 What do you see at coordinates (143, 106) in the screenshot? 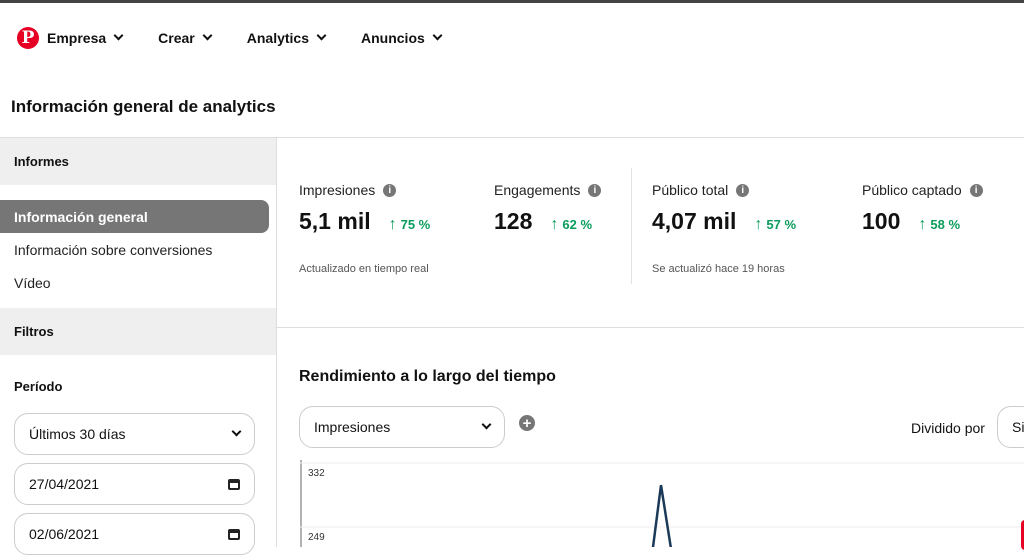
I see `page-title: Información general de analytics` at bounding box center [143, 106].